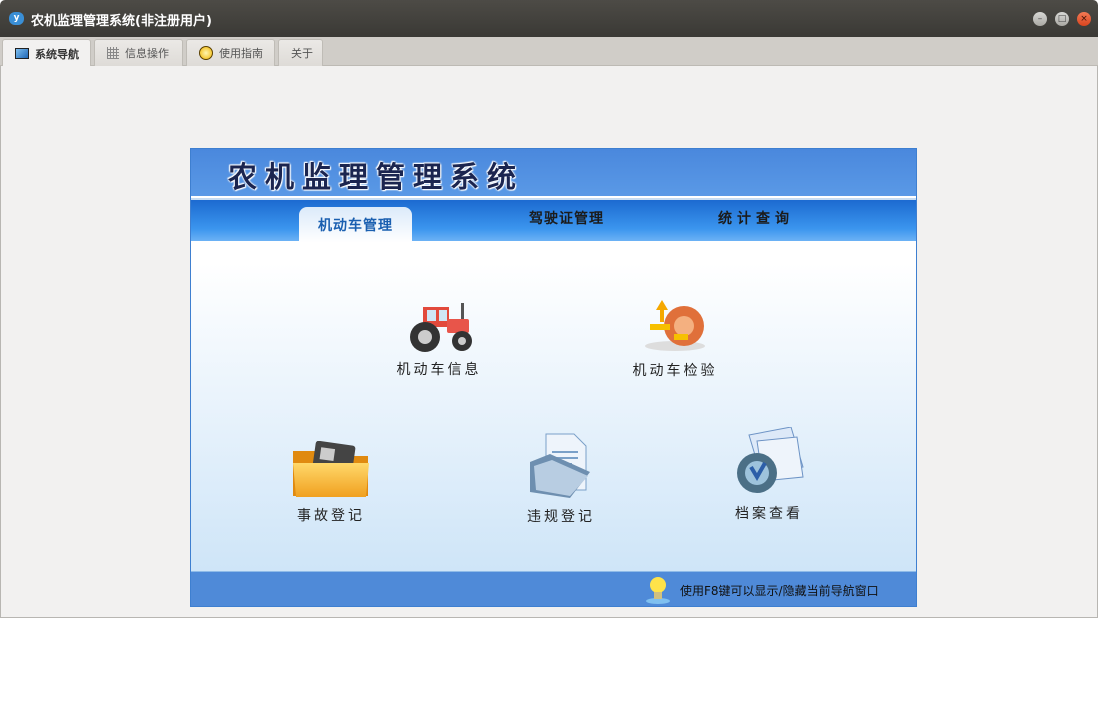 Image resolution: width=1098 pixels, height=719 pixels. What do you see at coordinates (147, 53) in the screenshot?
I see `tab-label: 信息操作` at bounding box center [147, 53].